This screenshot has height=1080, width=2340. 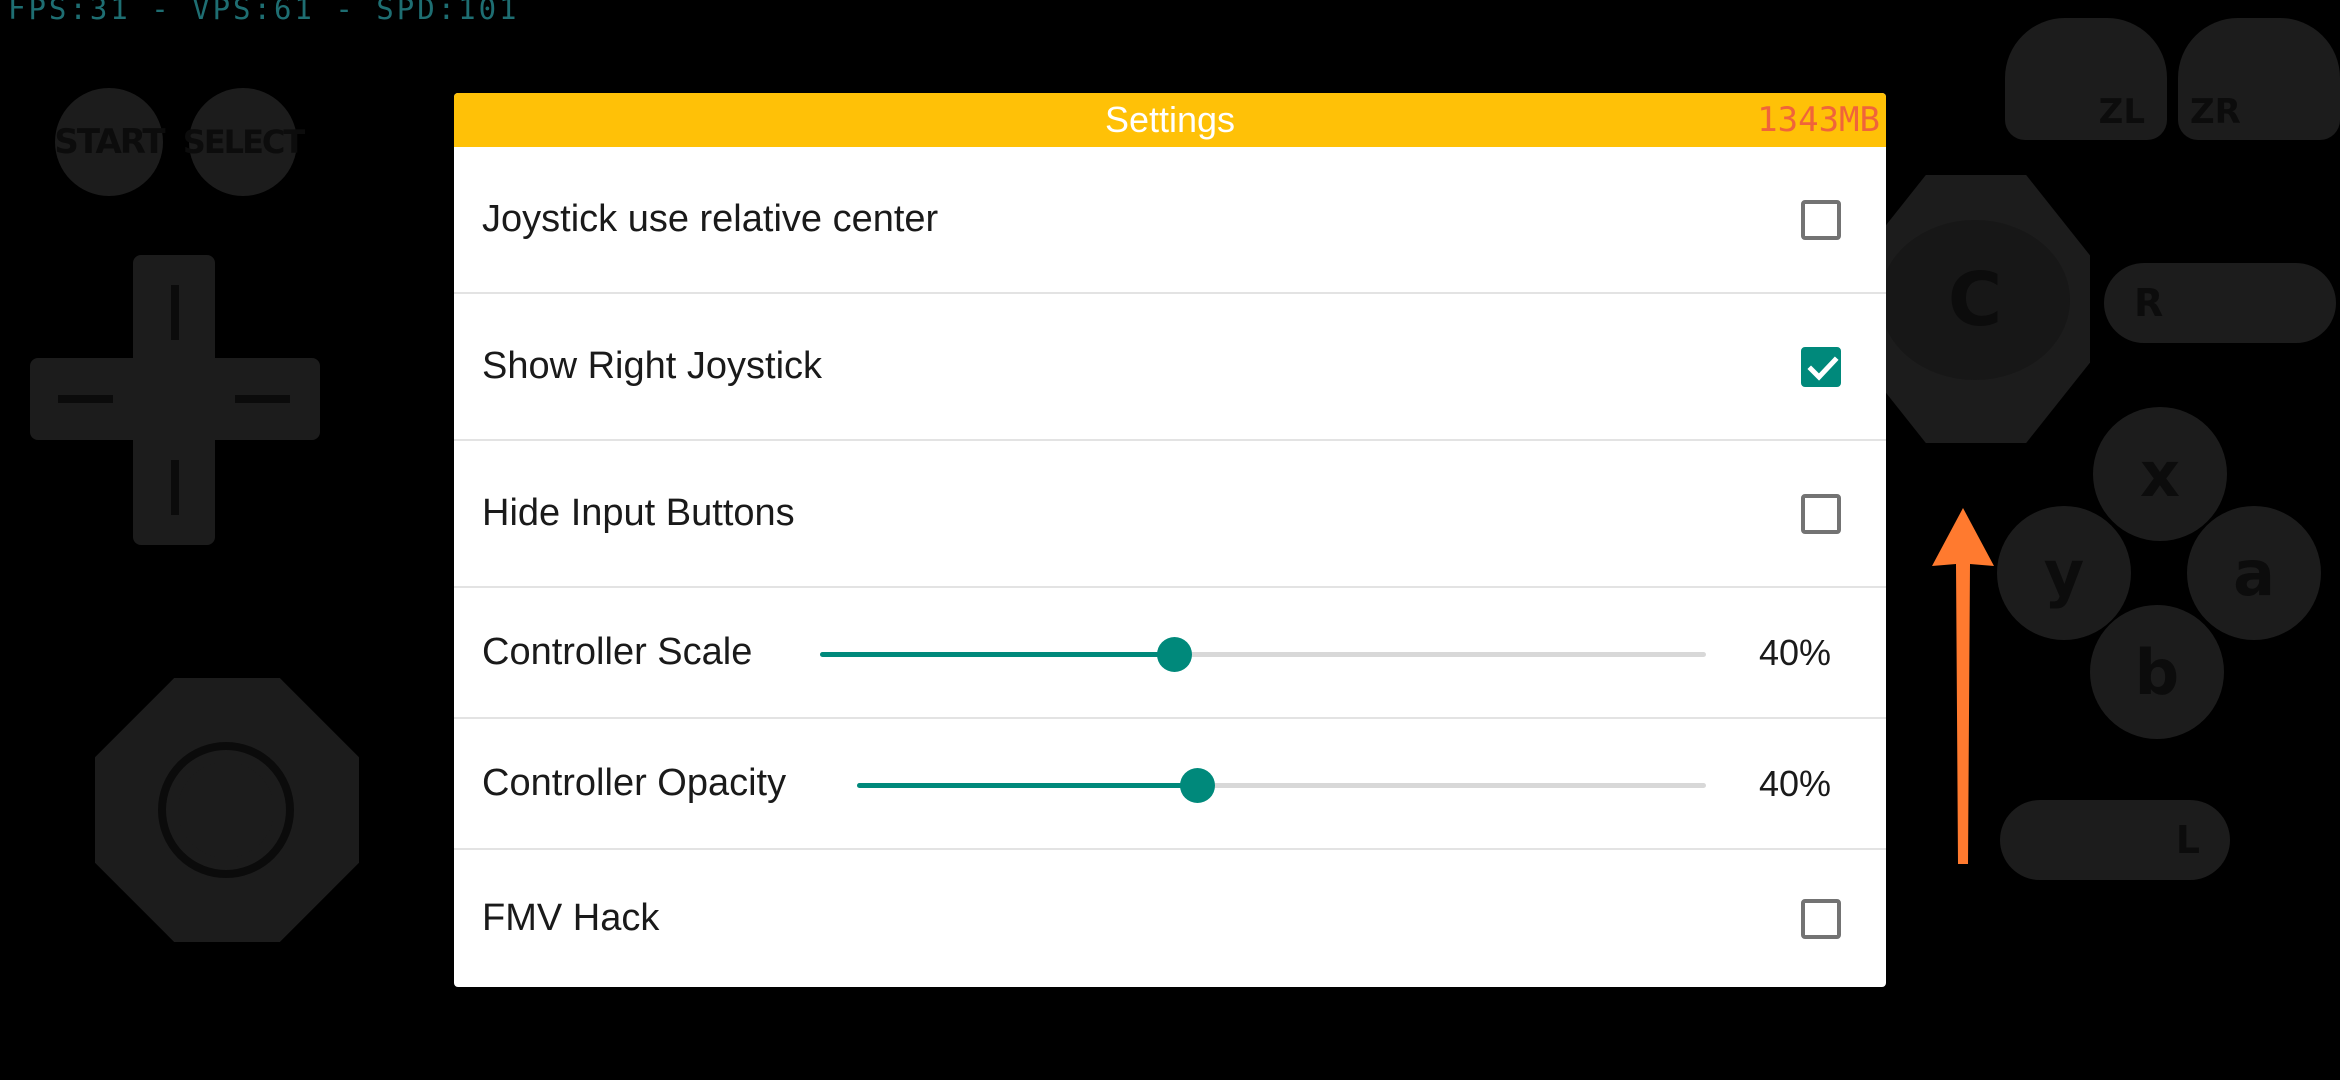 I want to click on dialog-title-bar: Settings 1343MB, so click(x=1170, y=120).